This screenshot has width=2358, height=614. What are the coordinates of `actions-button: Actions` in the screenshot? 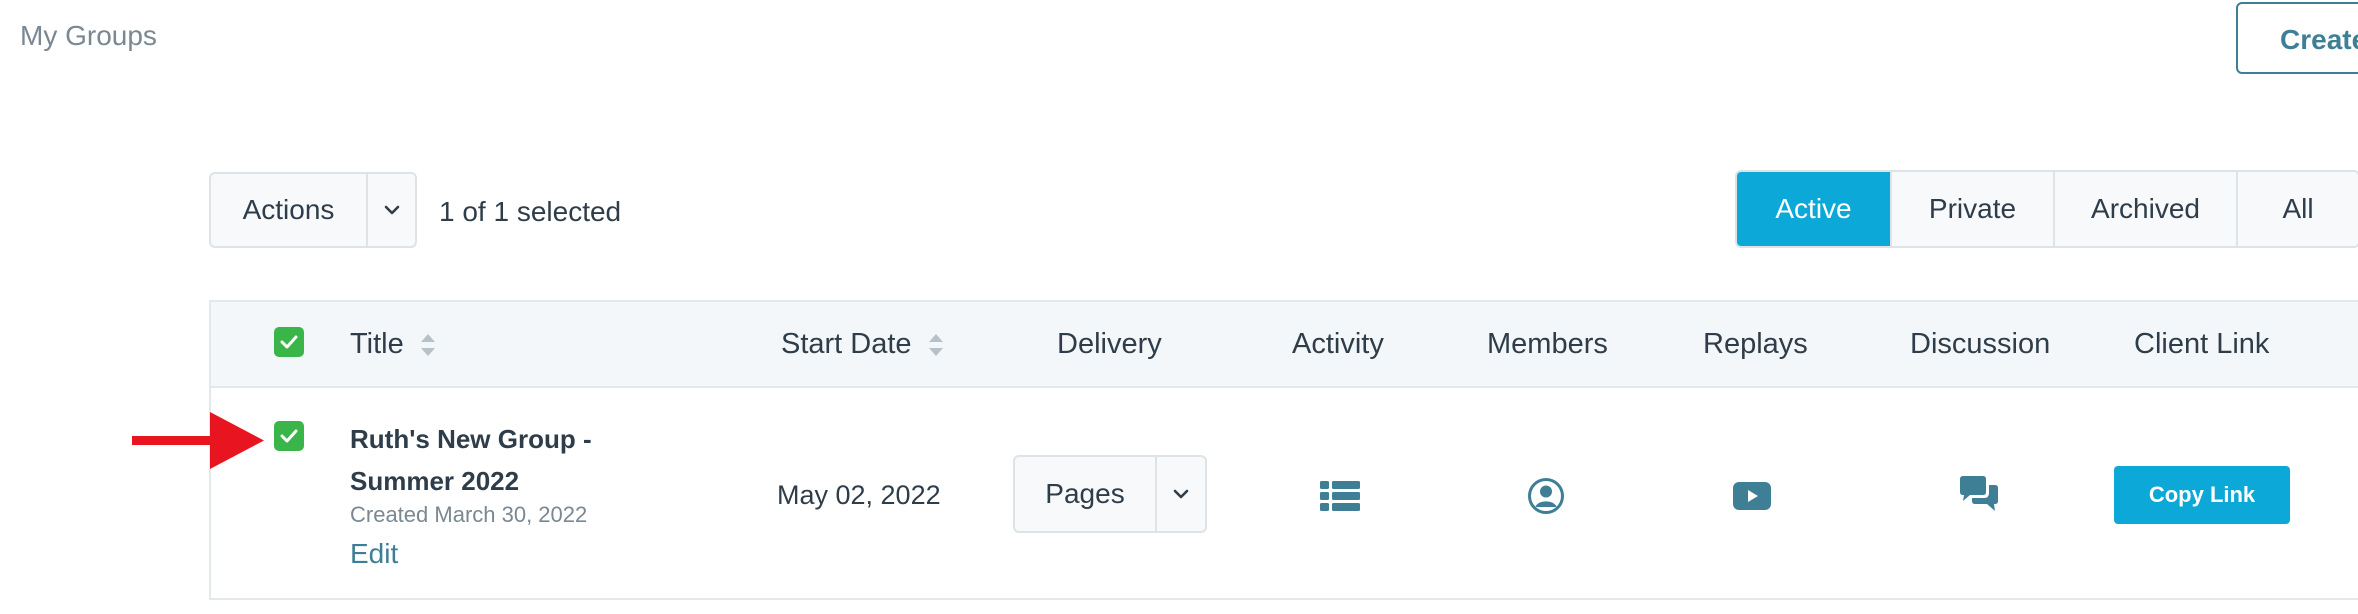 It's located at (289, 210).